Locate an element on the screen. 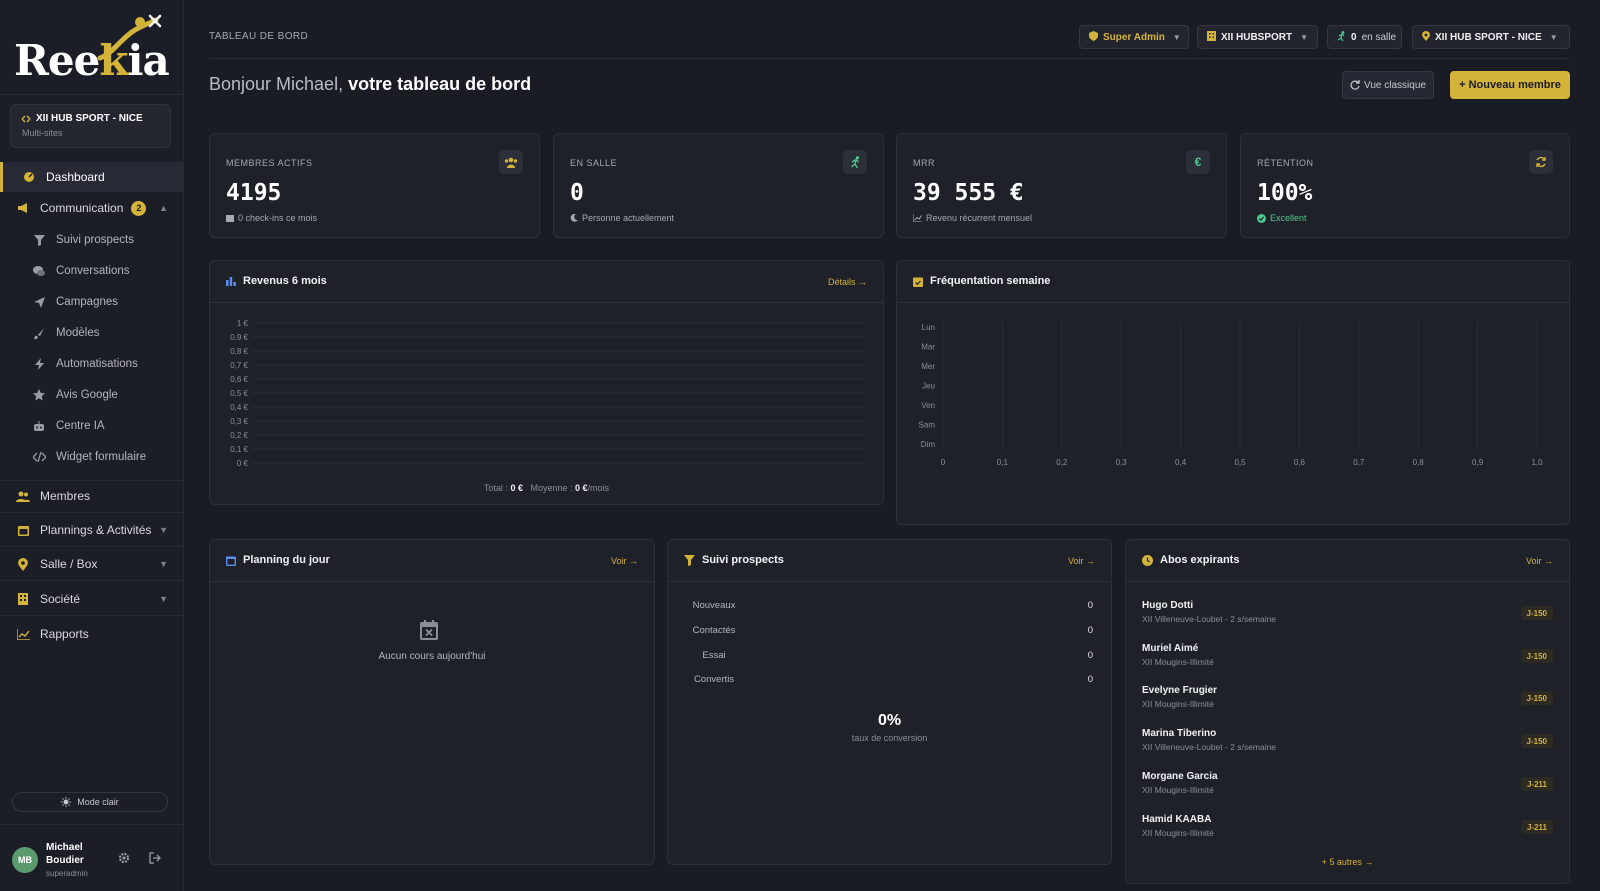  logo-text: Reekia is located at coordinates (92, 60).